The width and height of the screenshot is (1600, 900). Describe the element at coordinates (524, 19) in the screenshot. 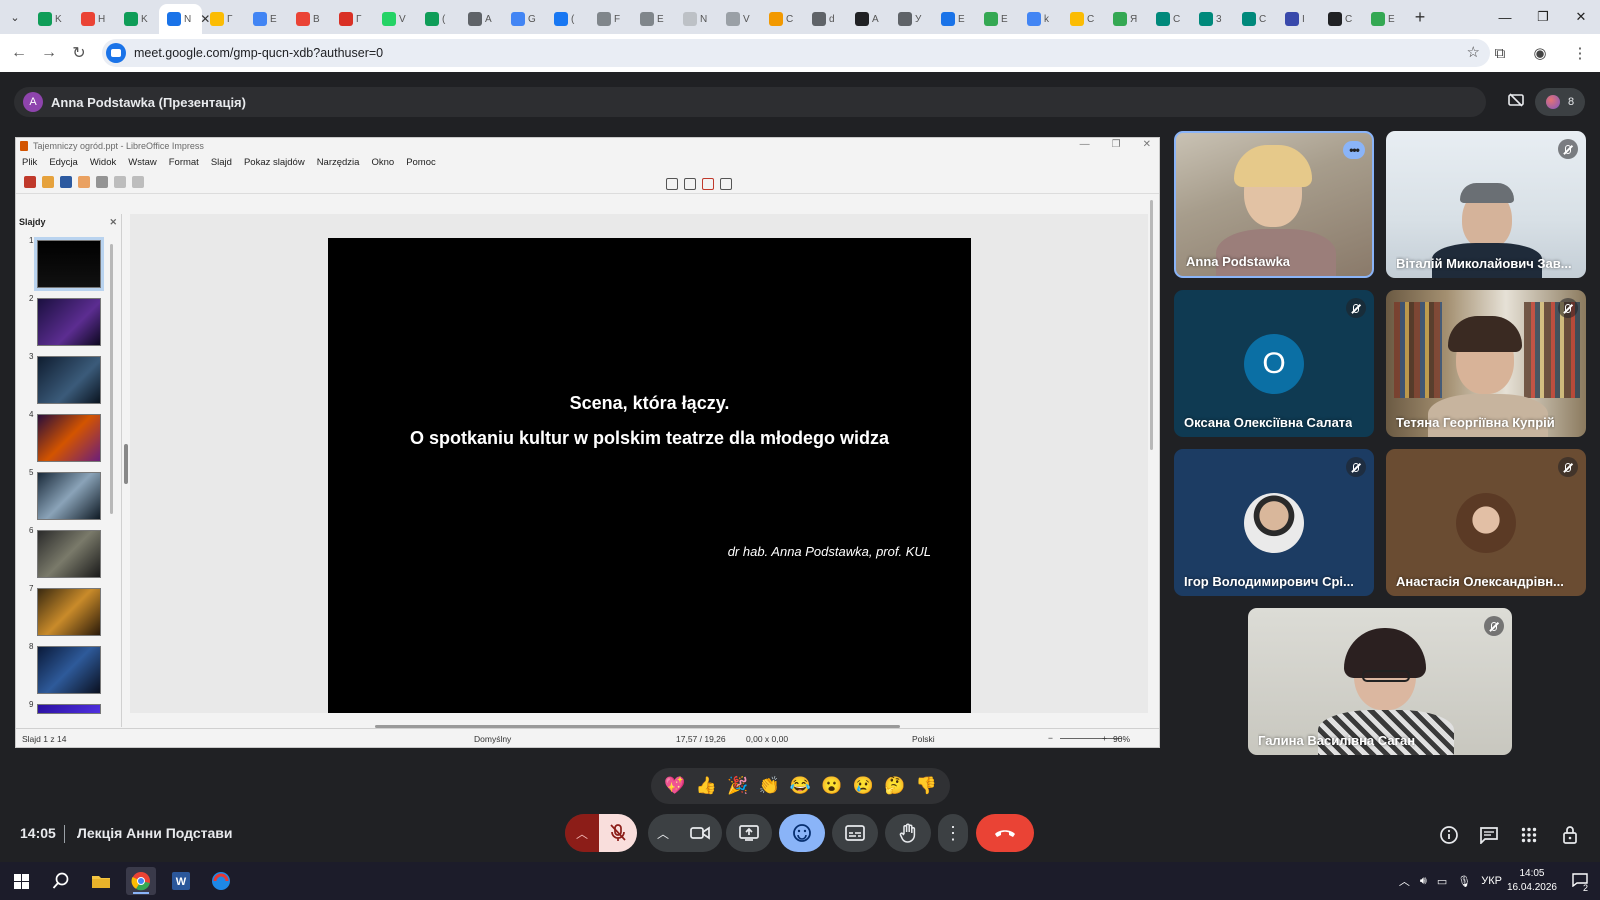

I see `browser-tab: G` at that location.